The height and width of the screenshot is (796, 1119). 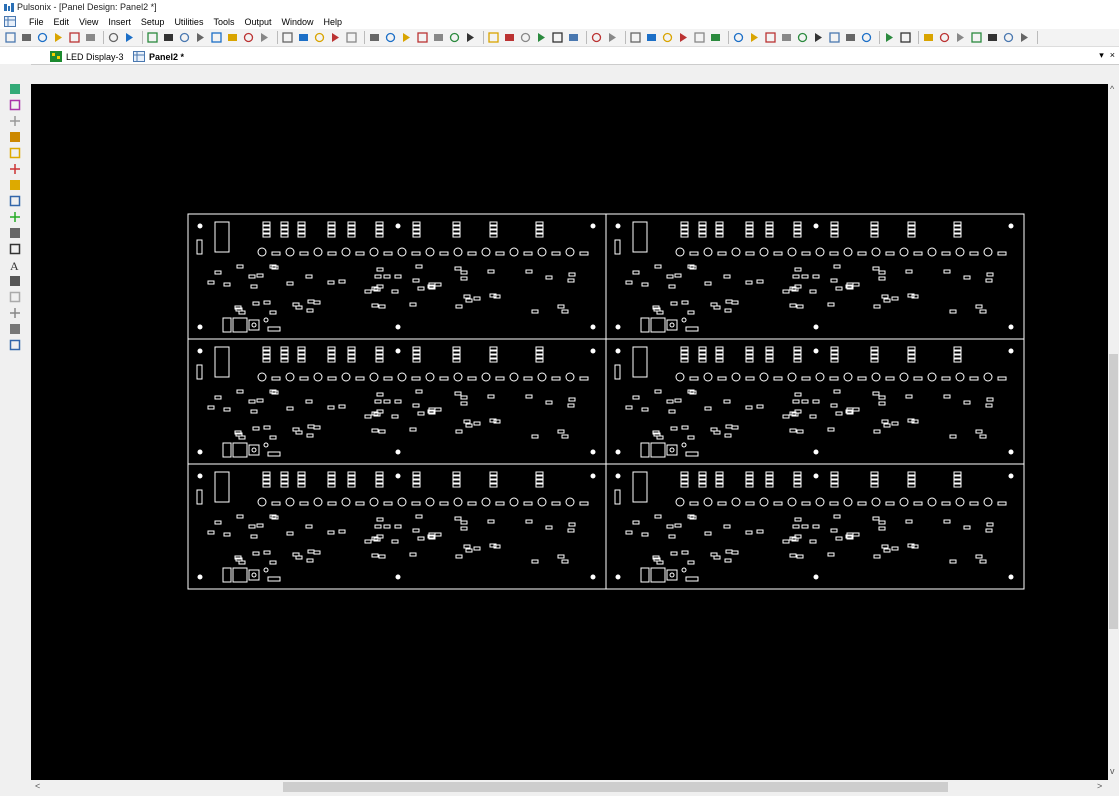 What do you see at coordinates (10, 21) in the screenshot?
I see `panel-doc-icon` at bounding box center [10, 21].